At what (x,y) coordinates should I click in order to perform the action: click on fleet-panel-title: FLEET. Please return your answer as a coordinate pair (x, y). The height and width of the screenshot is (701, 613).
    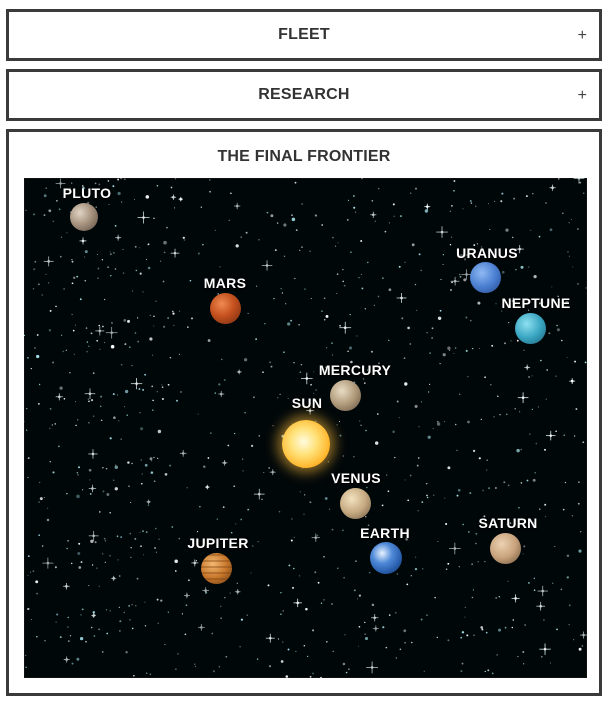
    Looking at the image, I should click on (304, 35).